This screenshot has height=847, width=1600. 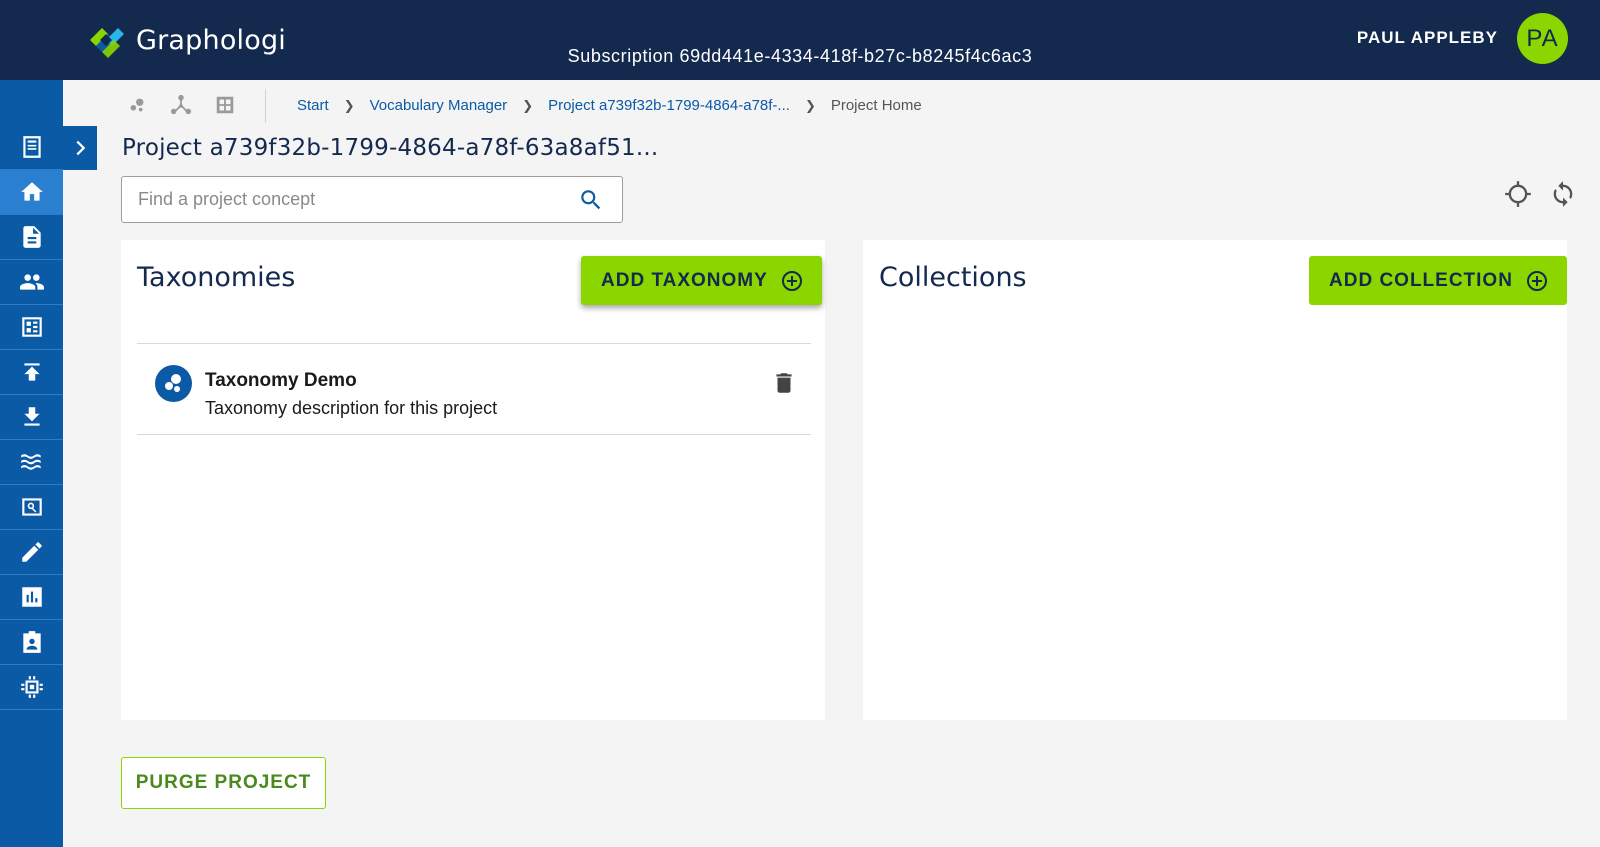 I want to click on search-icon, so click(x=591, y=200).